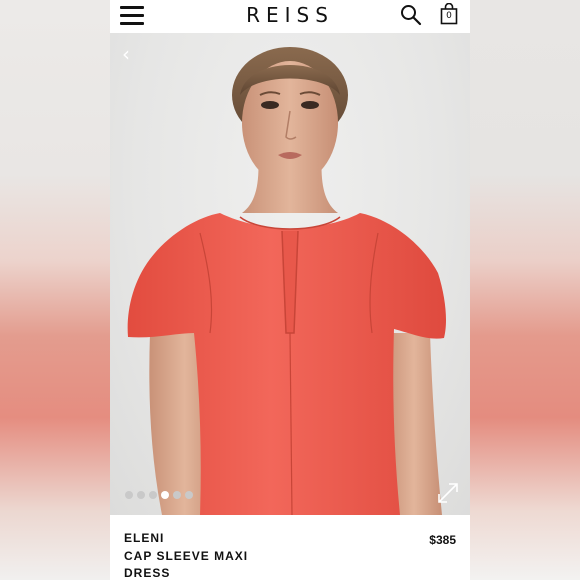 This screenshot has width=580, height=580. Describe the element at coordinates (159, 496) in the screenshot. I see `gallery-pagination-dots` at that location.